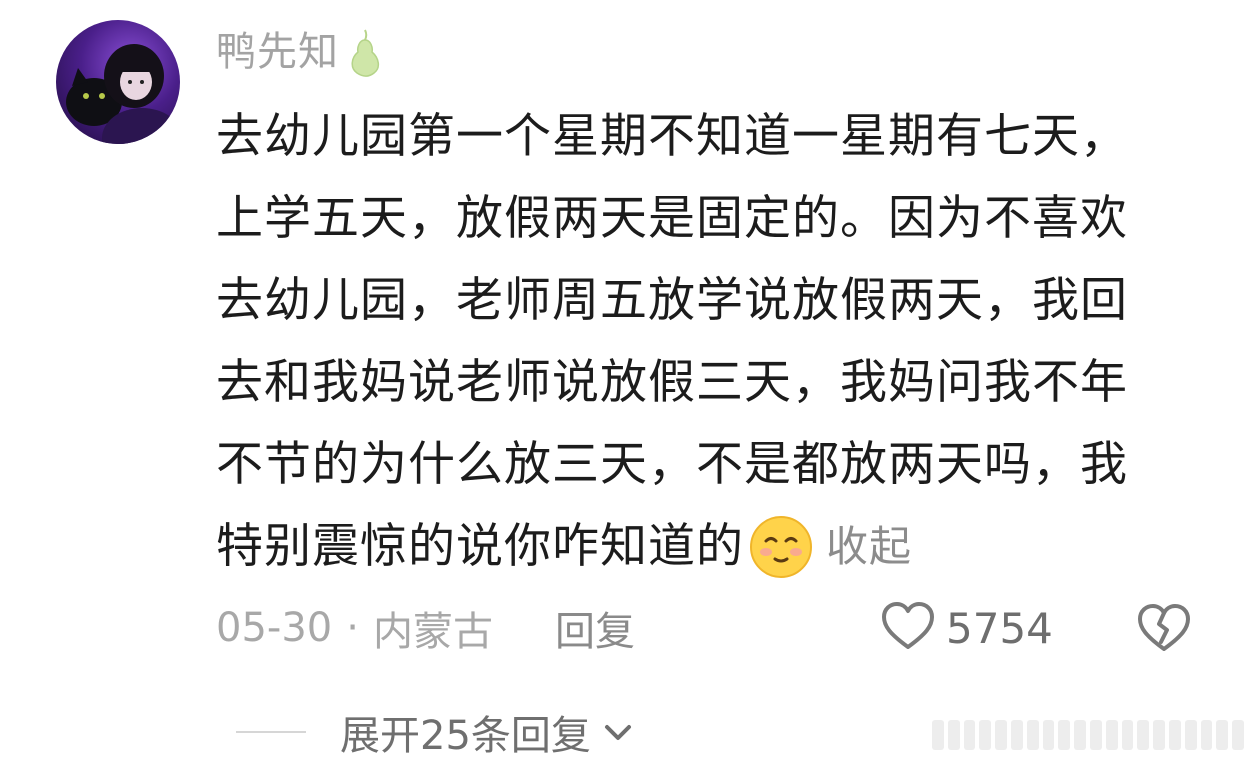 This screenshot has height=768, width=1256. I want to click on comment-line: 特别震惊的说你咋知道的 收起, so click(716, 547).